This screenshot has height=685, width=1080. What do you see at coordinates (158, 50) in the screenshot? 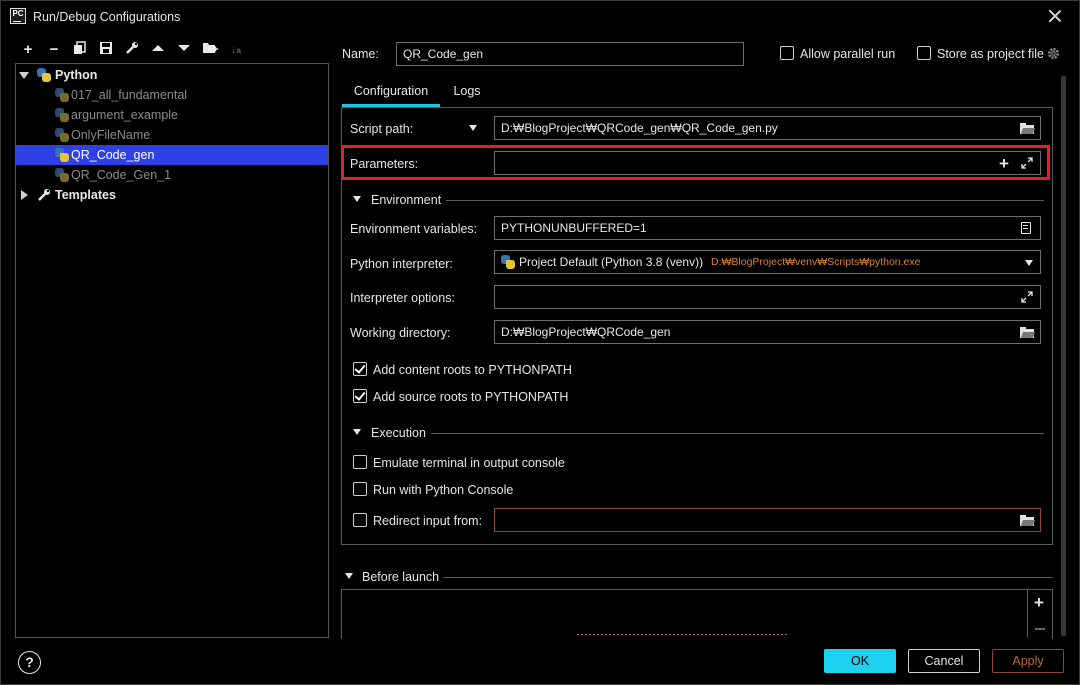
I see `move-up-icon` at bounding box center [158, 50].